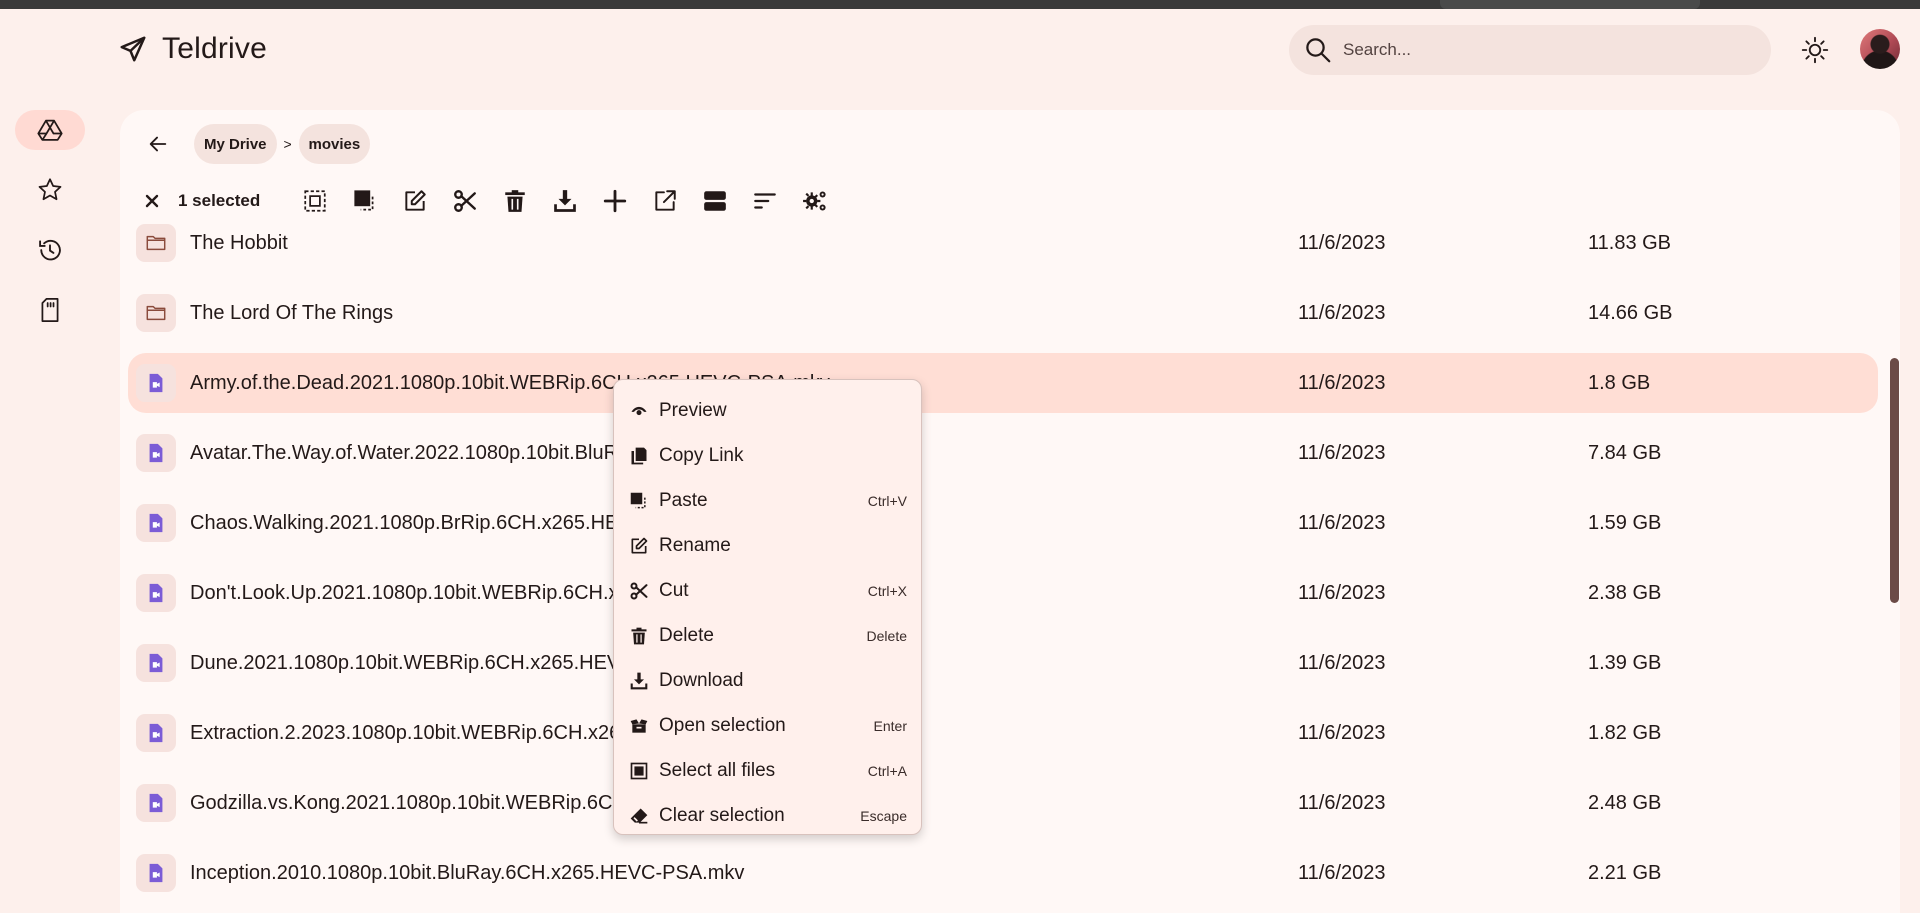 The height and width of the screenshot is (913, 1920). I want to click on telegram-send-icon, so click(133, 49).